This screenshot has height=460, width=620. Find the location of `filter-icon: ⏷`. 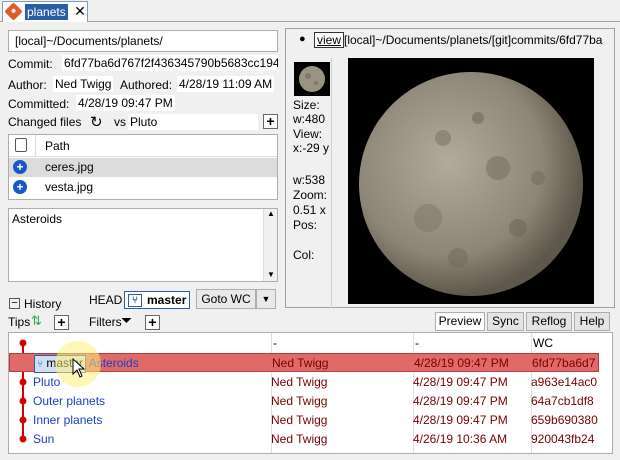

filter-icon: ⏷ is located at coordinates (126, 320).